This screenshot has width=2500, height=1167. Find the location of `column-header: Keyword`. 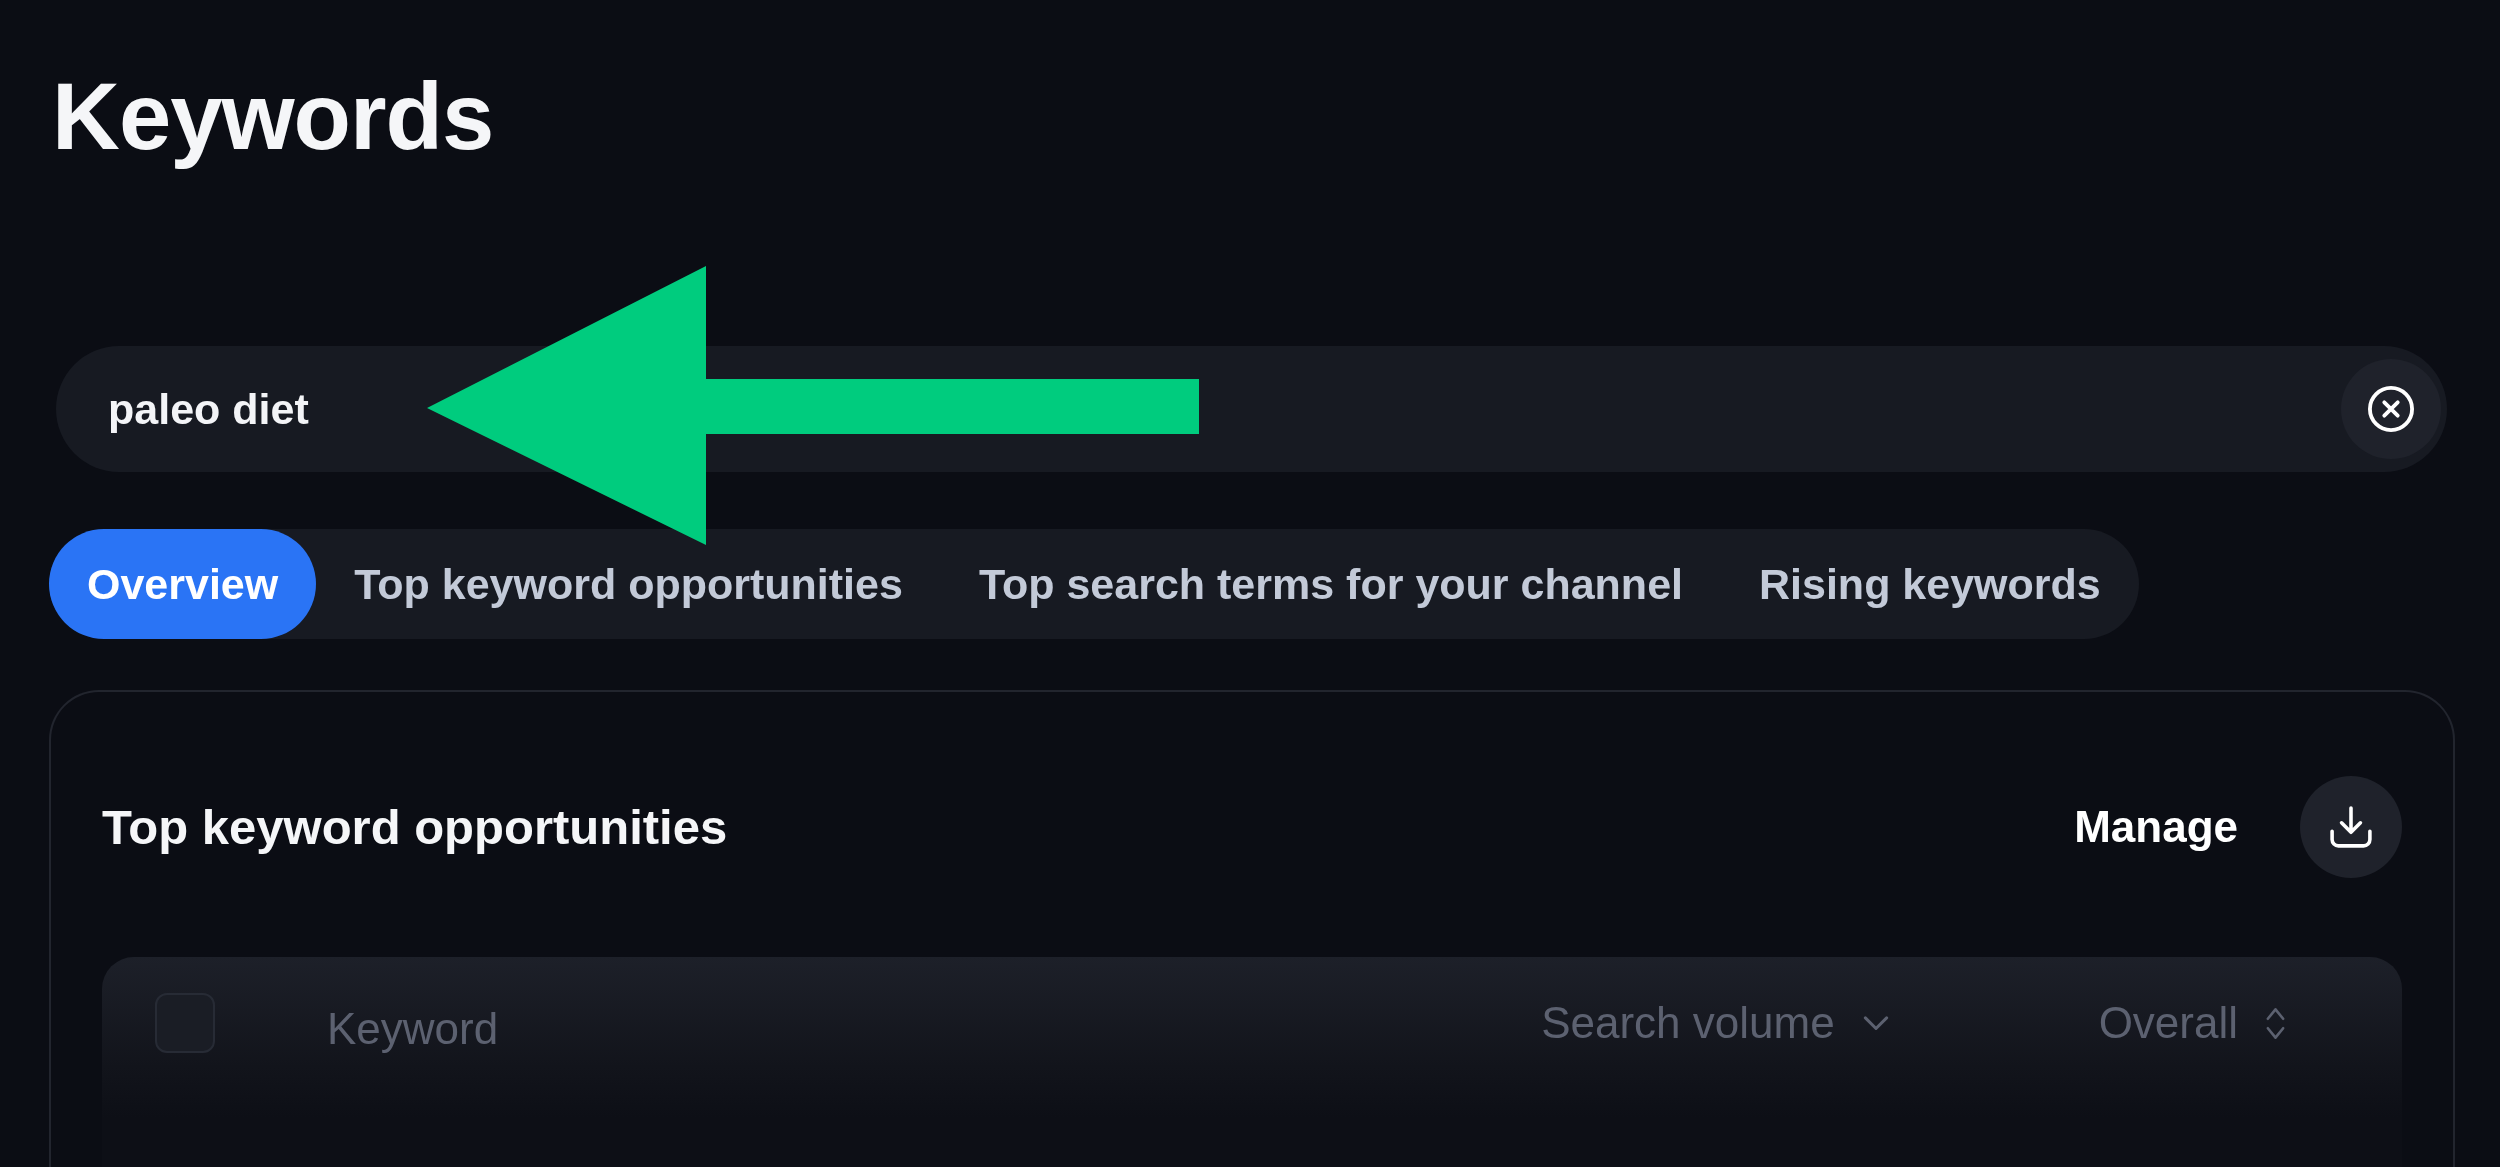

column-header: Keyword is located at coordinates (413, 1029).